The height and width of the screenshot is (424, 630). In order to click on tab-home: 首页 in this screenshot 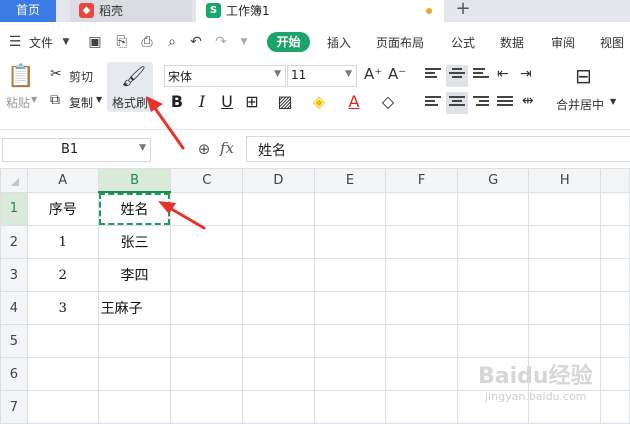, I will do `click(28, 11)`.